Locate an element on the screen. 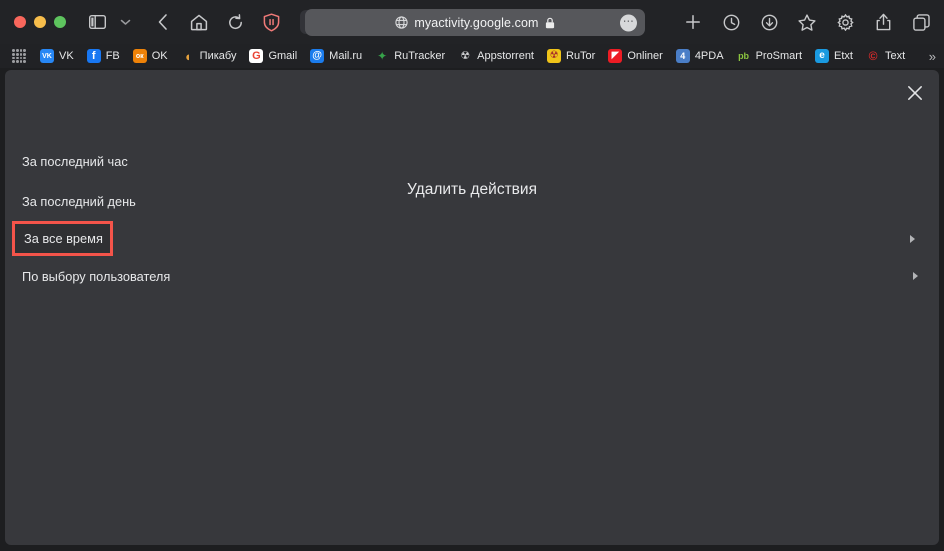 This screenshot has height=551, width=944. bookmark-item: e Etxt is located at coordinates (834, 56).